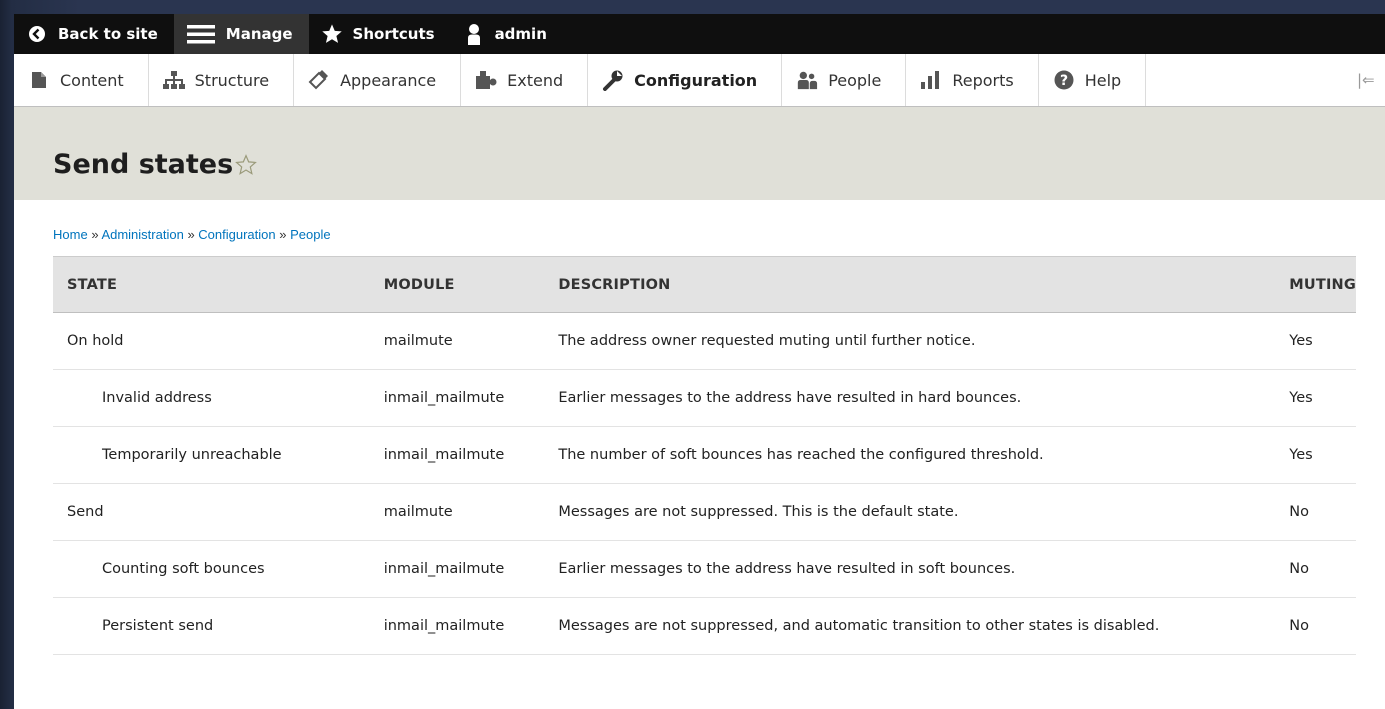 This screenshot has width=1385, height=709. I want to click on tray-item-help: ? Help, so click(1093, 80).